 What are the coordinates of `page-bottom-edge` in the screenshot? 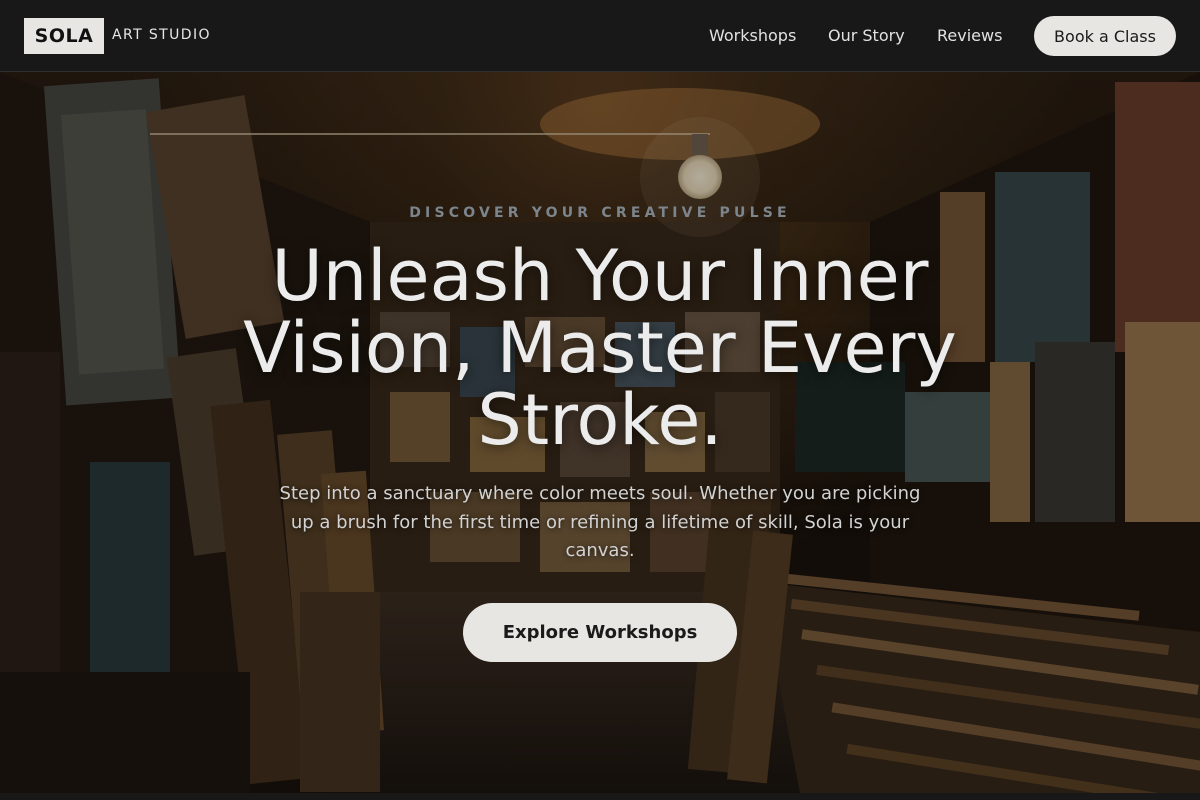 It's located at (600, 796).